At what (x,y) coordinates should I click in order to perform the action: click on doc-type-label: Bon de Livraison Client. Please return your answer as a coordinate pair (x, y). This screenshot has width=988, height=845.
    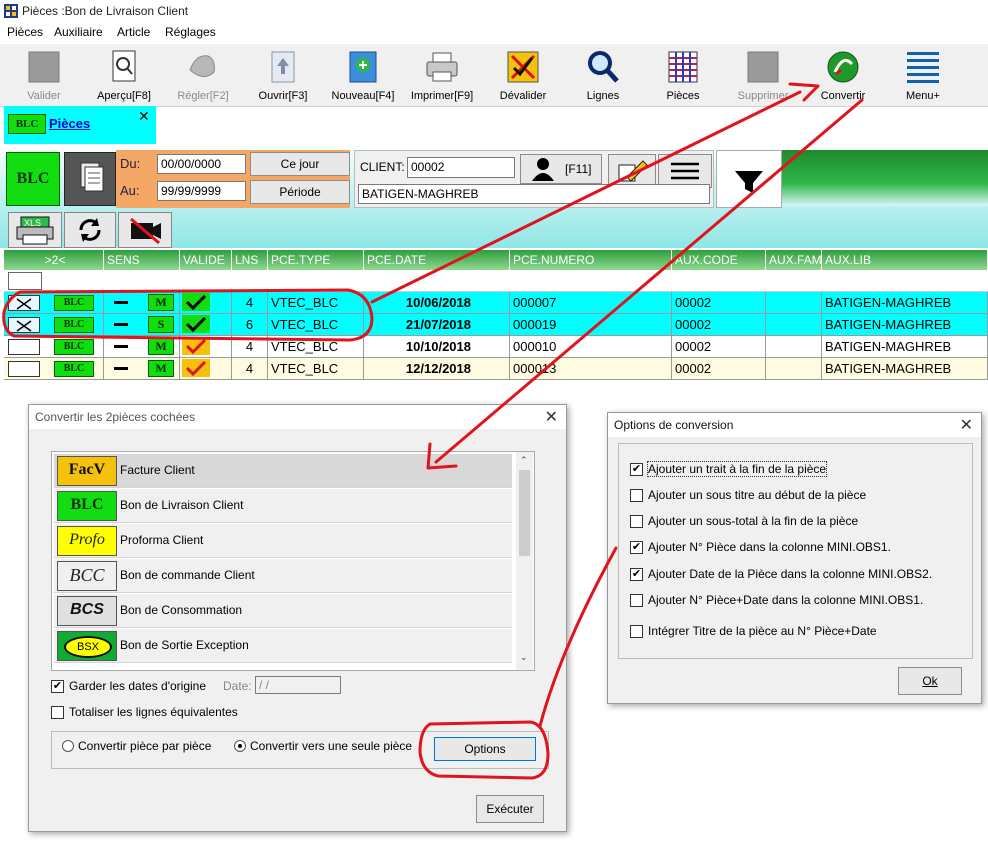
    Looking at the image, I should click on (182, 505).